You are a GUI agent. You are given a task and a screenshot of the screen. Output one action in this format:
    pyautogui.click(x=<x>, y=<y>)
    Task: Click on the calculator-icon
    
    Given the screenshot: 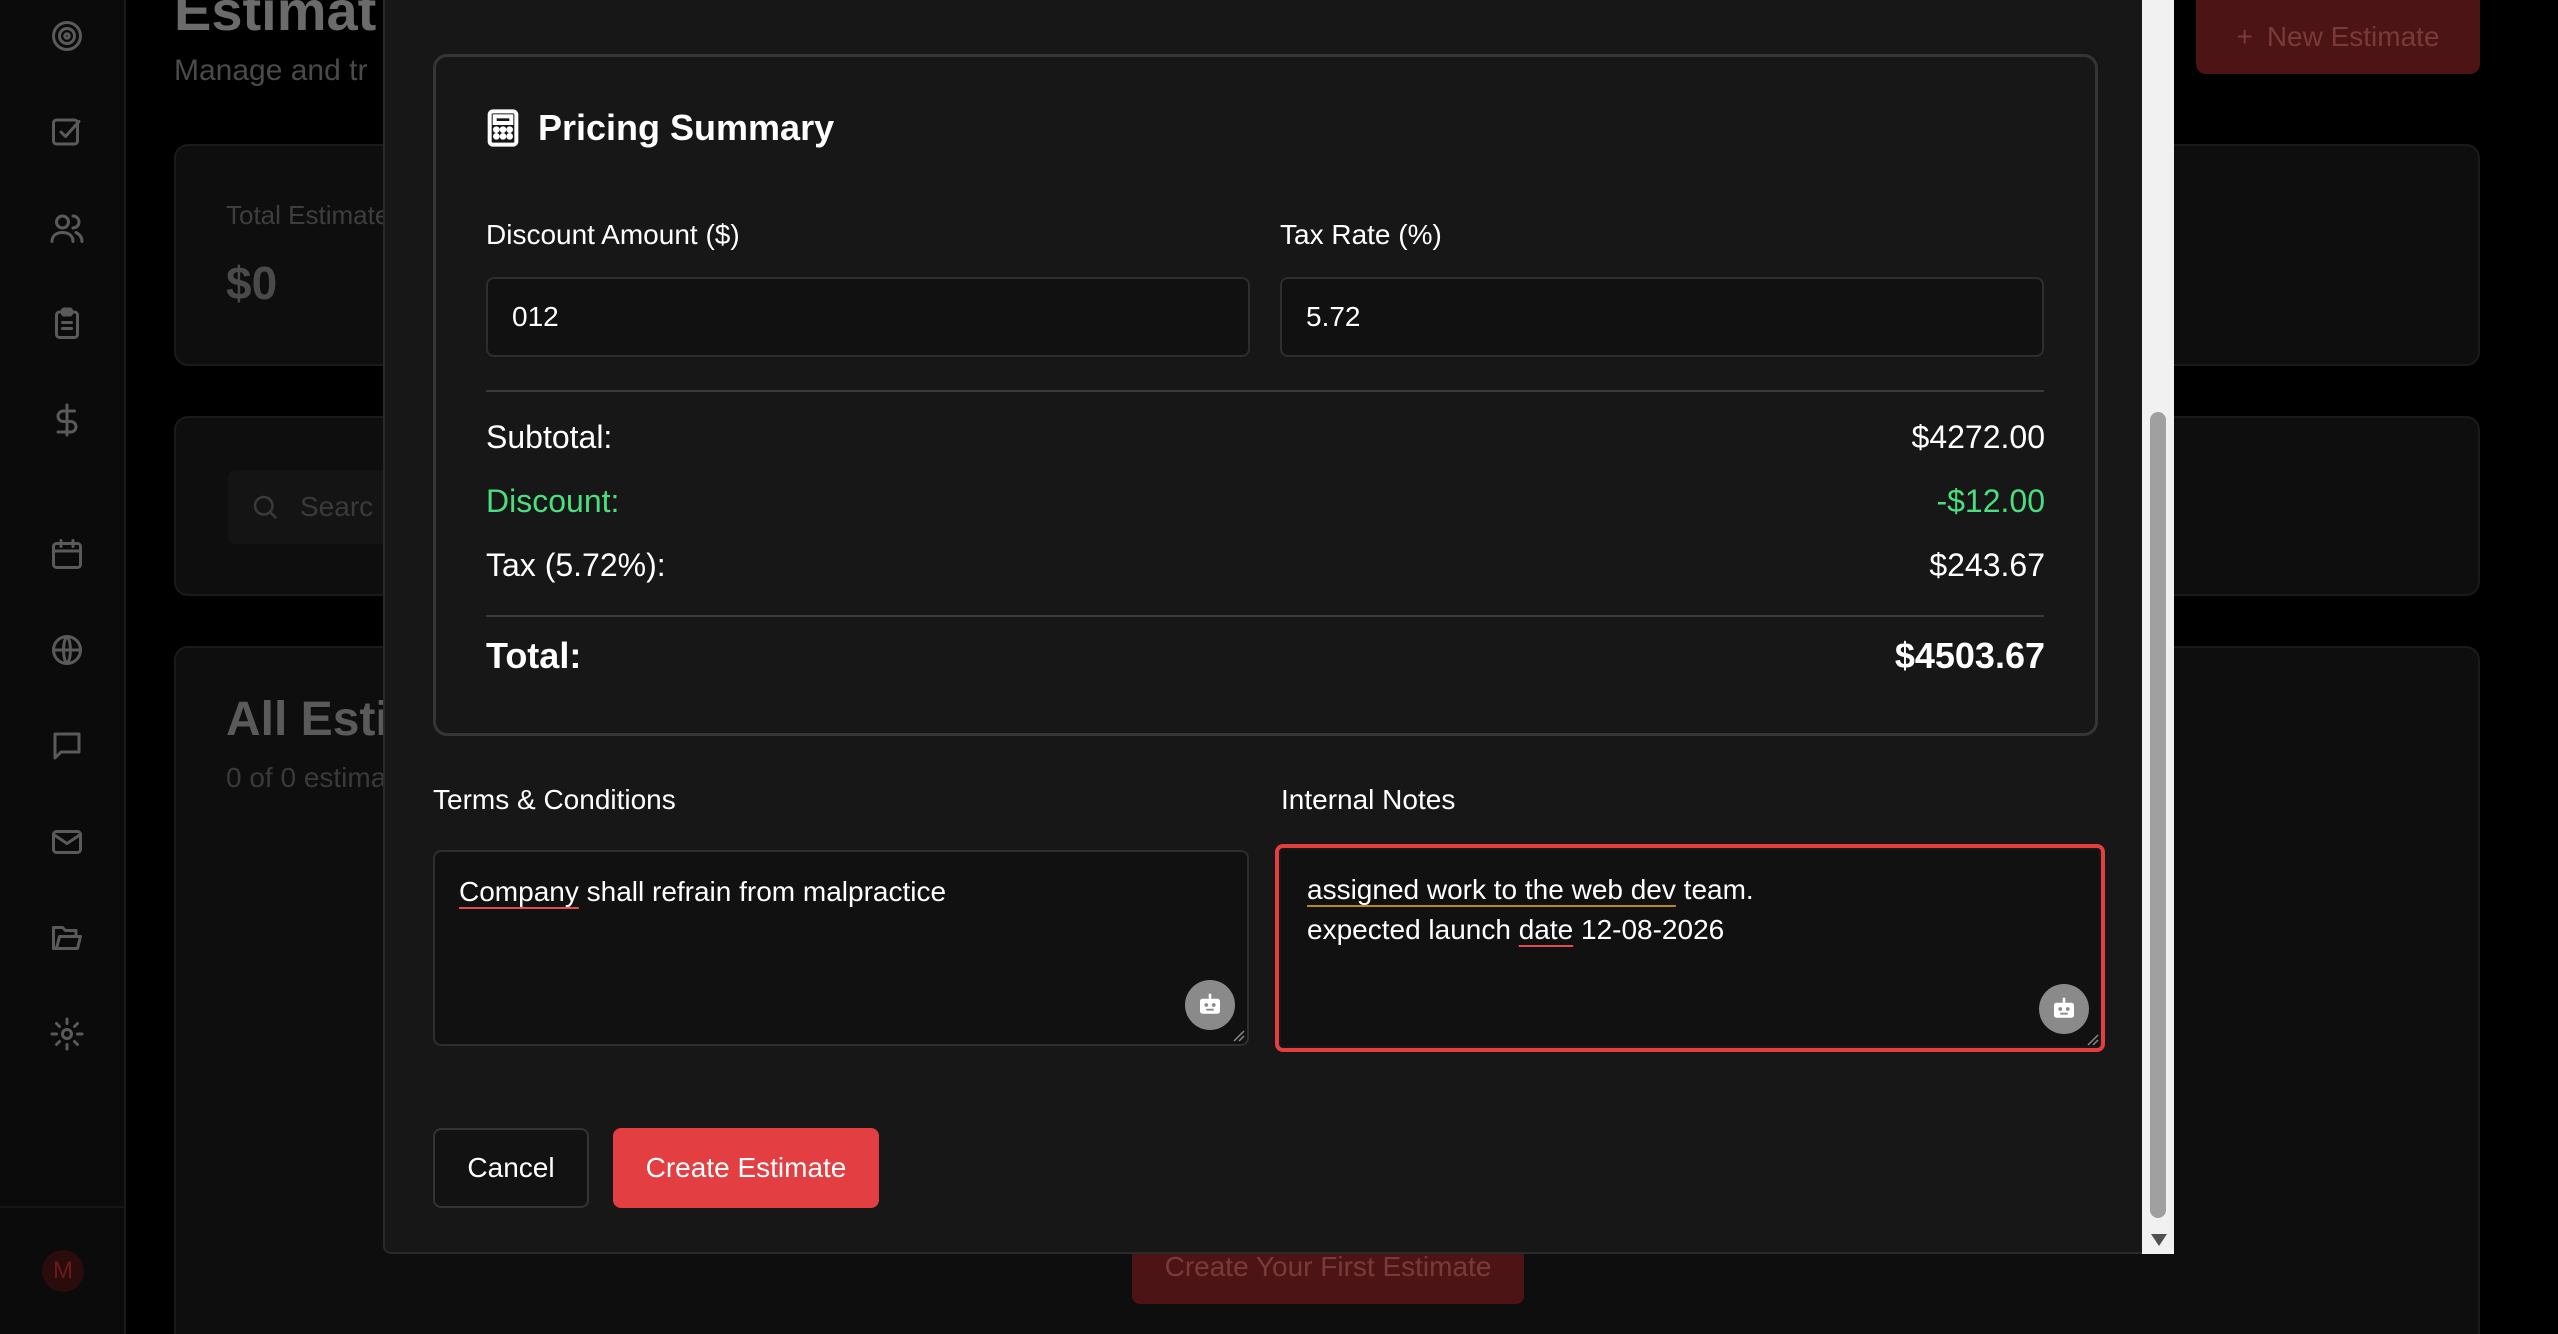 What is the action you would take?
    pyautogui.click(x=503, y=128)
    